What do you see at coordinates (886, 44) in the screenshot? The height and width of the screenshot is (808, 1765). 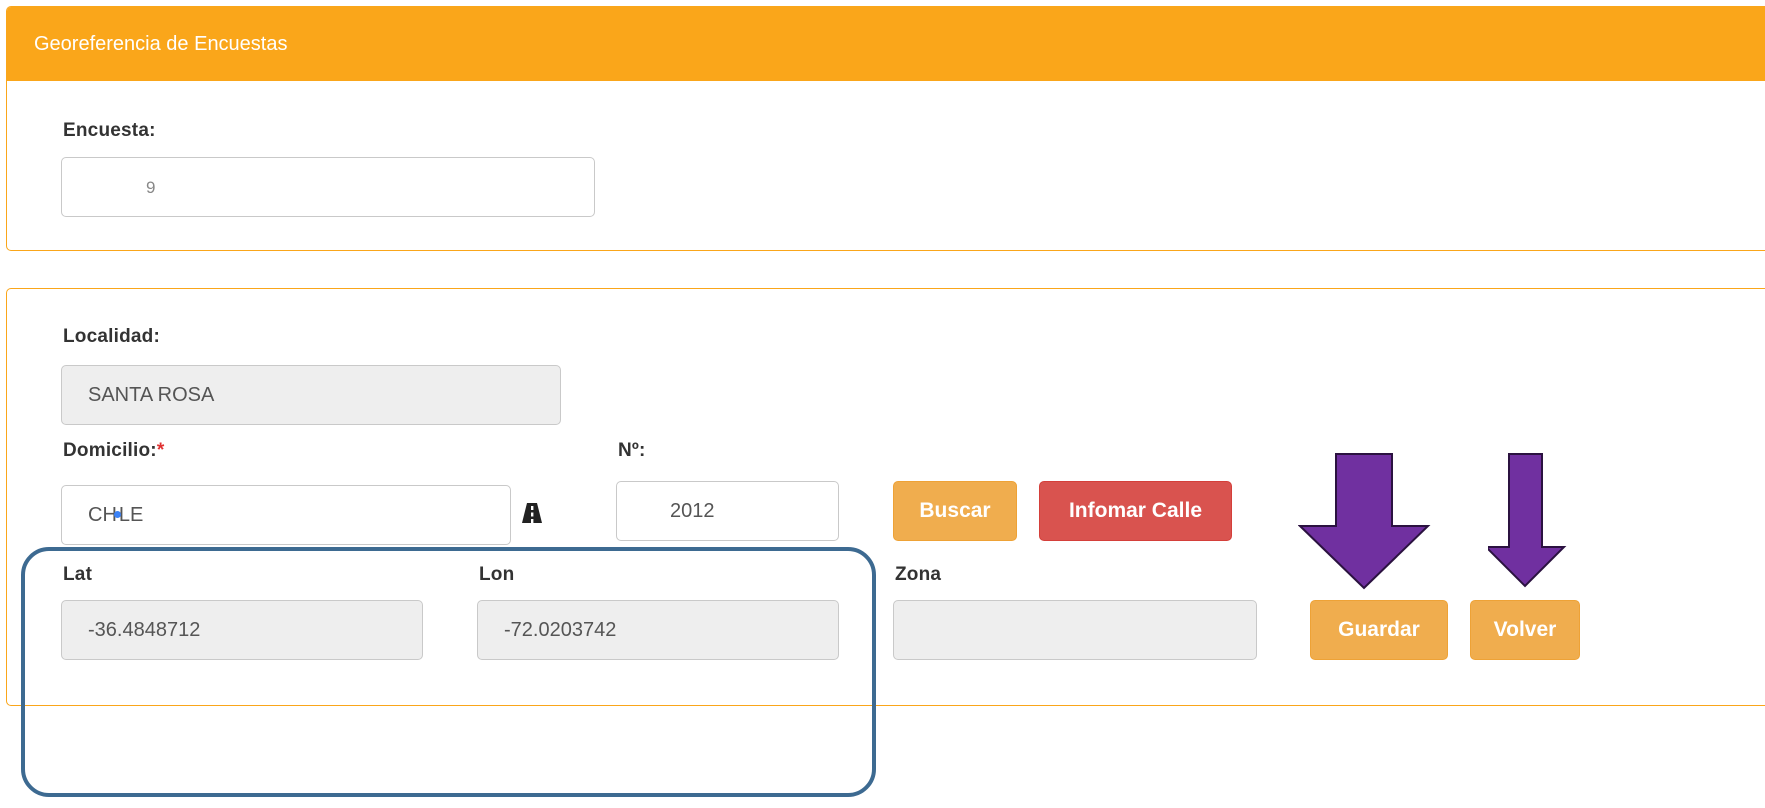 I see `panel-title: Georeferencia de Encuestas` at bounding box center [886, 44].